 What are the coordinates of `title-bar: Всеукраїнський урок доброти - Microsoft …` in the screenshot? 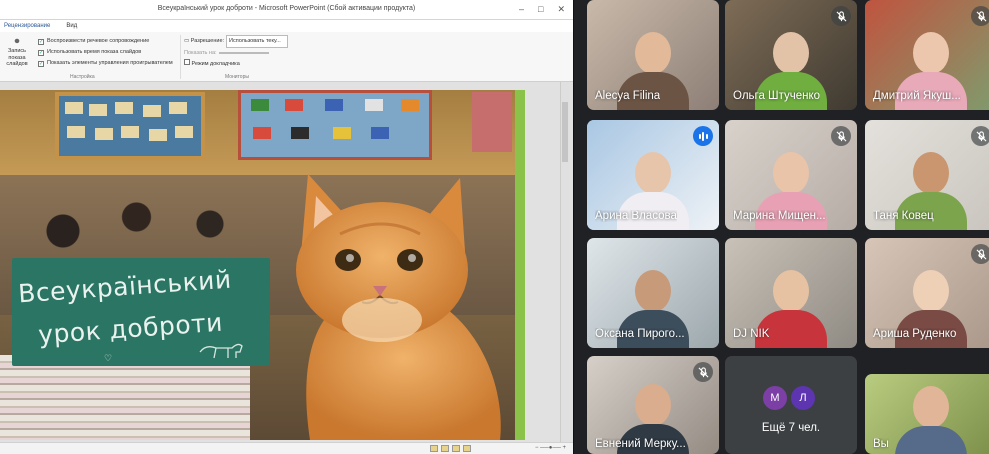 It's located at (286, 10).